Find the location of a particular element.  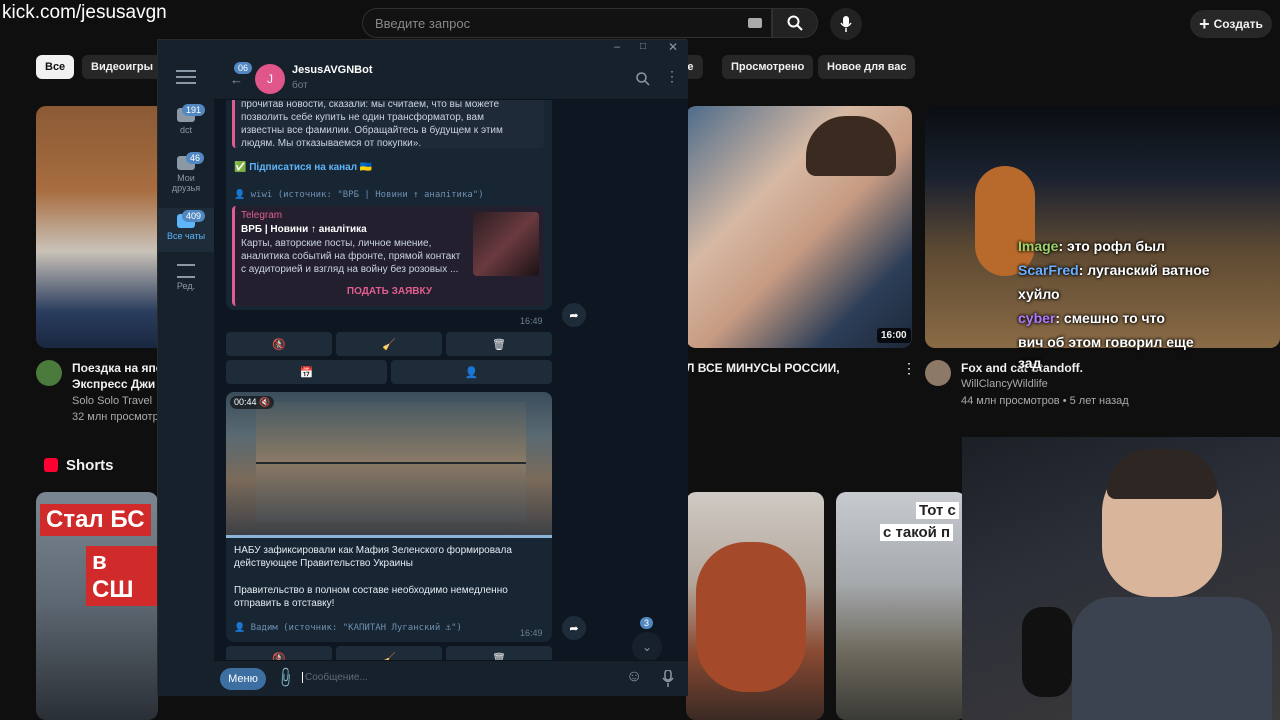

chat-status: бот is located at coordinates (300, 85).